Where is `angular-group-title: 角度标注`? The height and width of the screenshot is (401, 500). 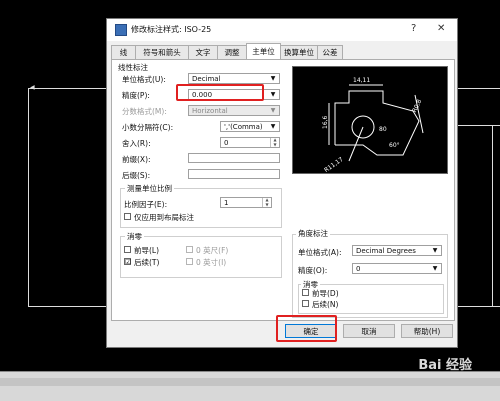
angular-group-title: 角度标注 is located at coordinates (313, 233).